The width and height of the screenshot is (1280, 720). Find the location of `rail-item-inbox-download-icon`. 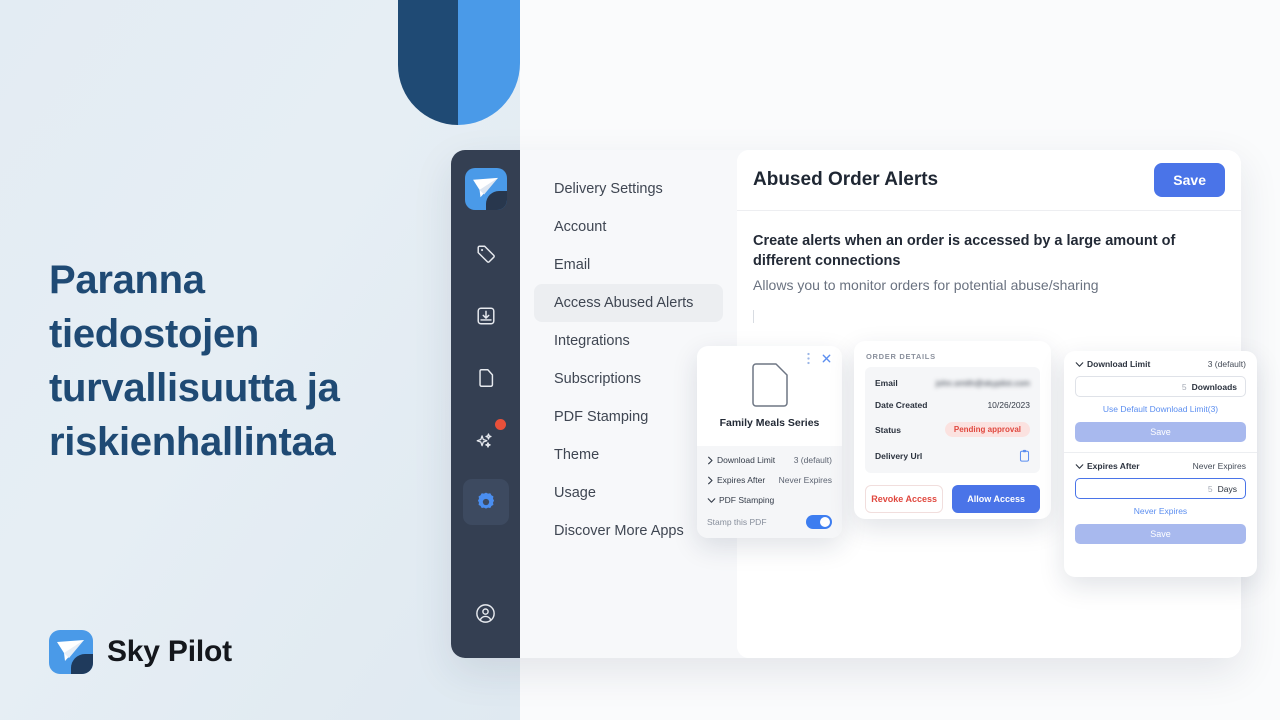

rail-item-inbox-download-icon is located at coordinates (486, 316).